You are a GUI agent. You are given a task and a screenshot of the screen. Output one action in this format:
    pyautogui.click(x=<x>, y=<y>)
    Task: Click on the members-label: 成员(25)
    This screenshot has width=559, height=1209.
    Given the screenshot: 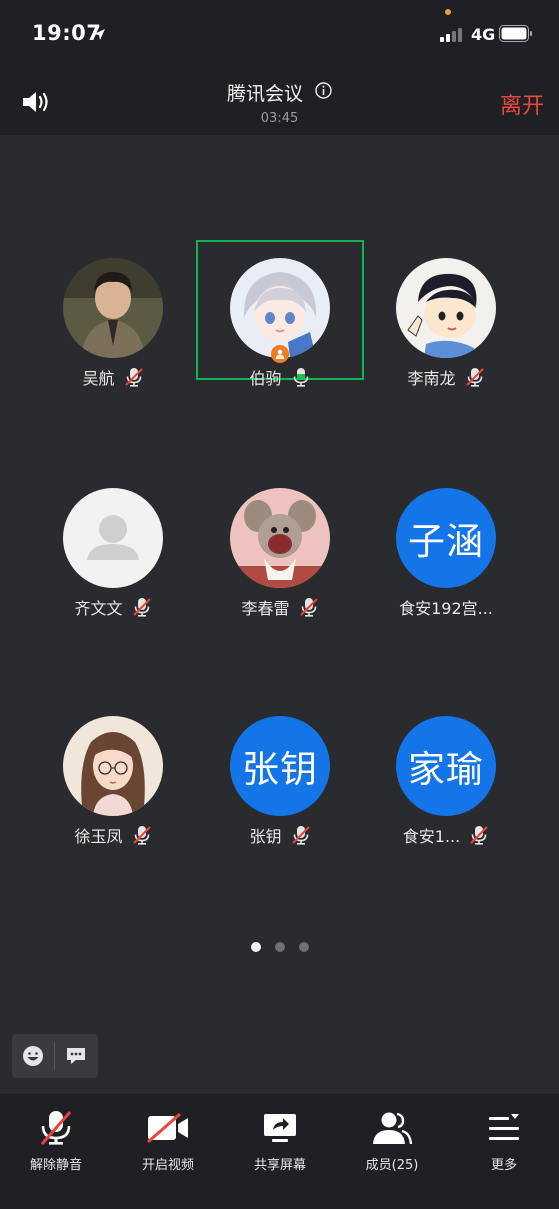 What is the action you would take?
    pyautogui.click(x=392, y=1165)
    